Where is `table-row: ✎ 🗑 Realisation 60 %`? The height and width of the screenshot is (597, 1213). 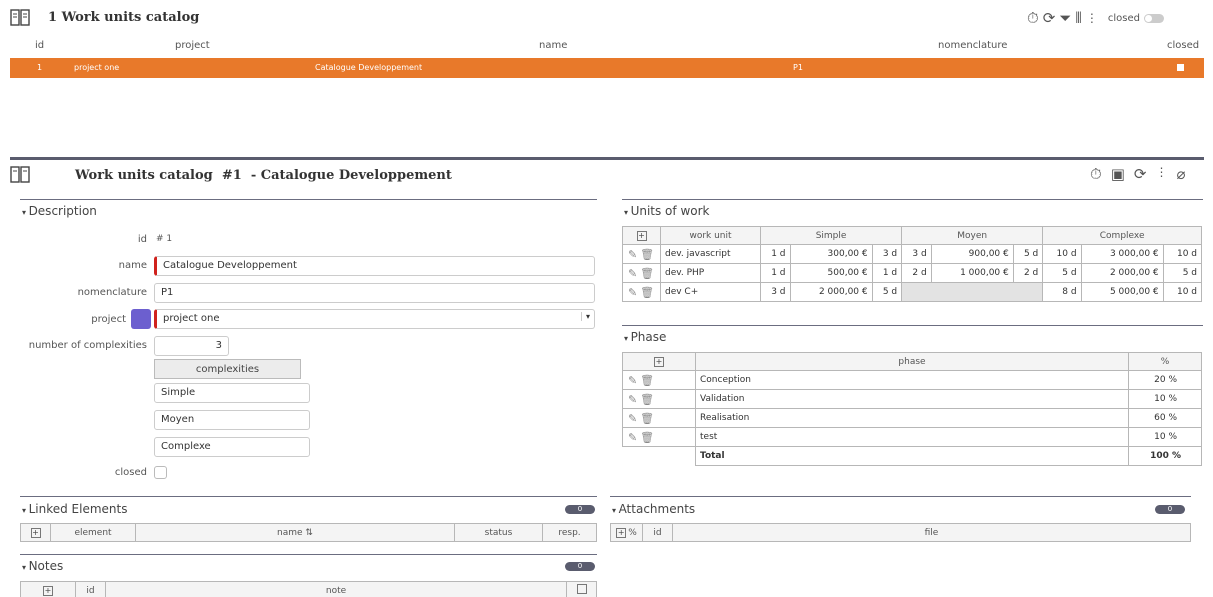
table-row: ✎ 🗑 Realisation 60 % is located at coordinates (912, 418).